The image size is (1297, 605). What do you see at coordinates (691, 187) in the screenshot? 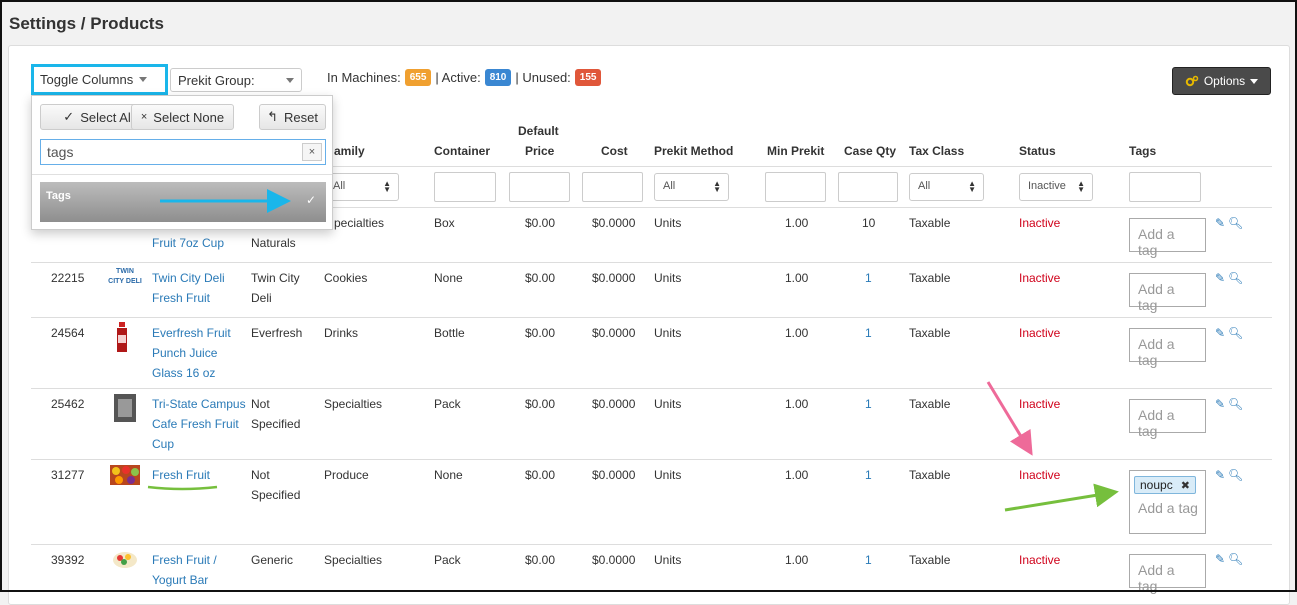
I see `prekit-method-filter-select: All ▲ ▼` at bounding box center [691, 187].